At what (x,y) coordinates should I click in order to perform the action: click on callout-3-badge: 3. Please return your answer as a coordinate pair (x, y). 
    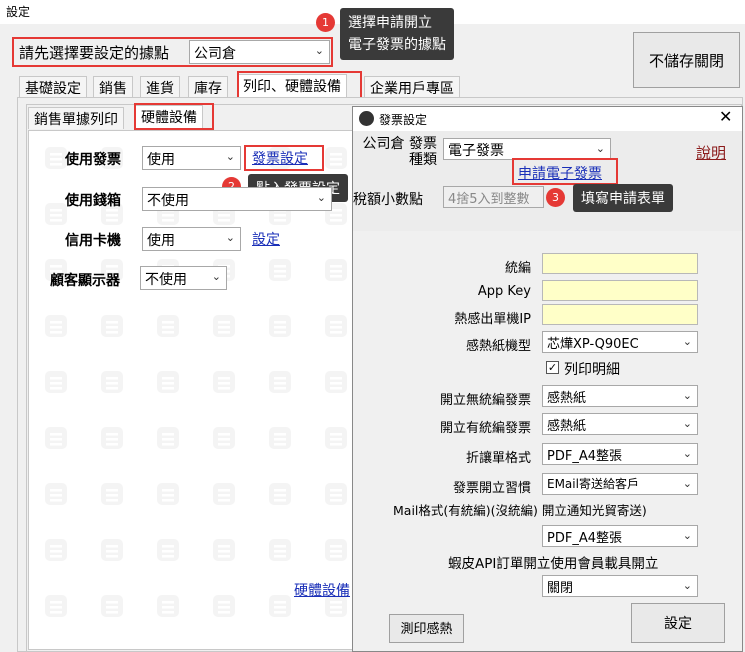
    Looking at the image, I should click on (555, 197).